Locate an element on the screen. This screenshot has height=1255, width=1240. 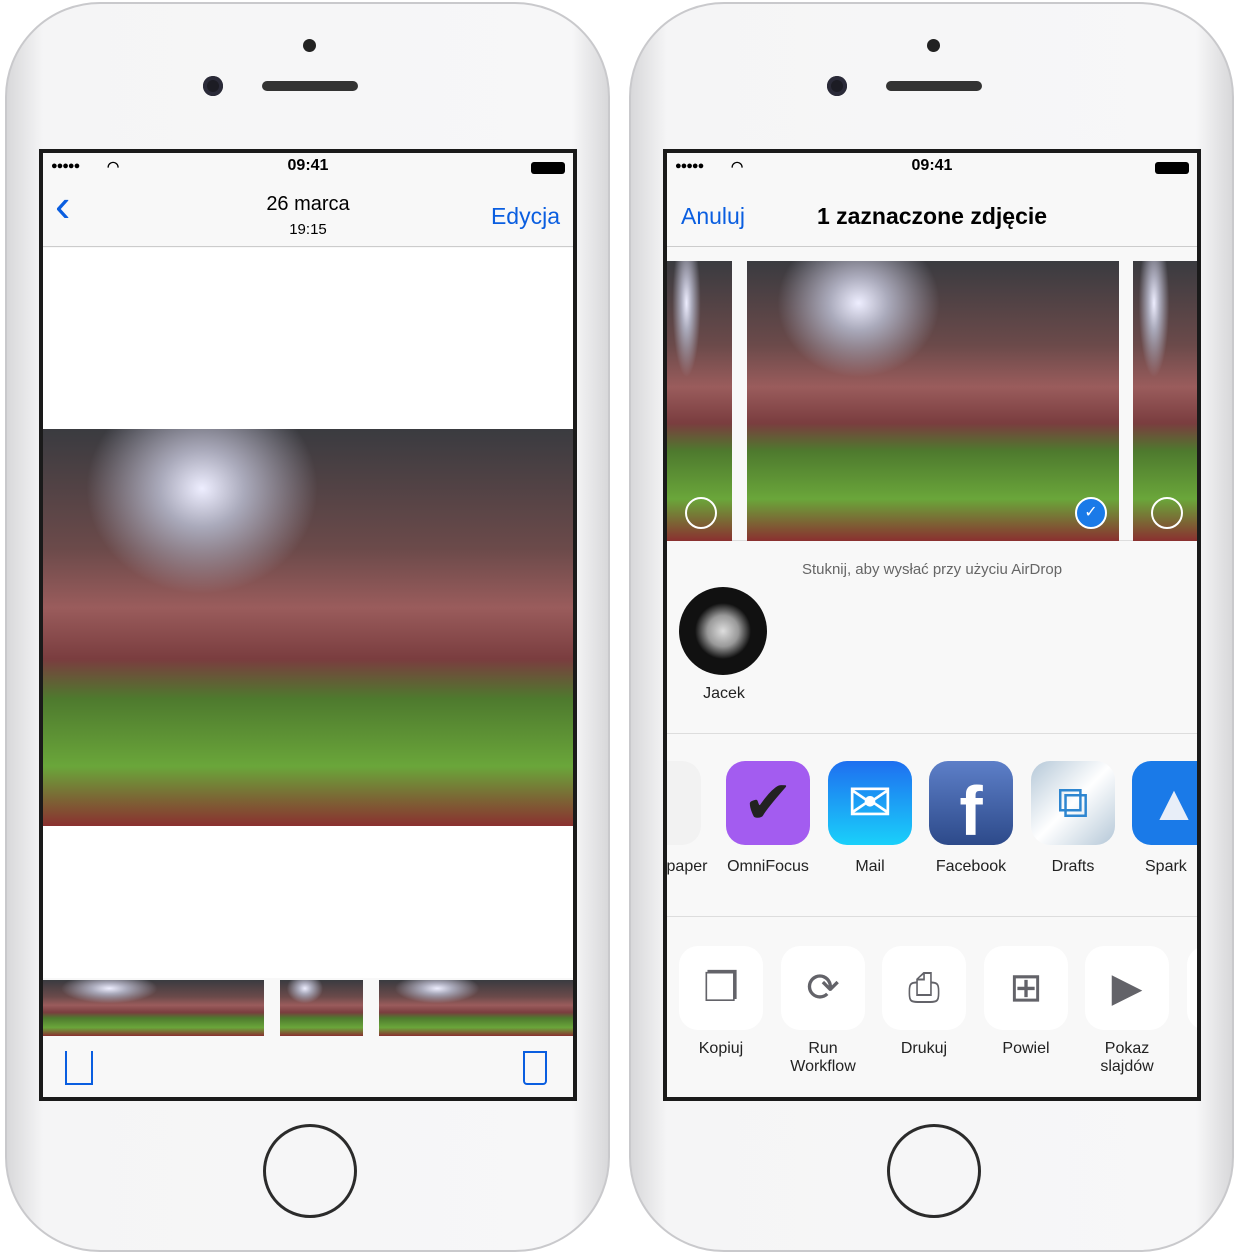
app-label: paper is located at coordinates (687, 866).